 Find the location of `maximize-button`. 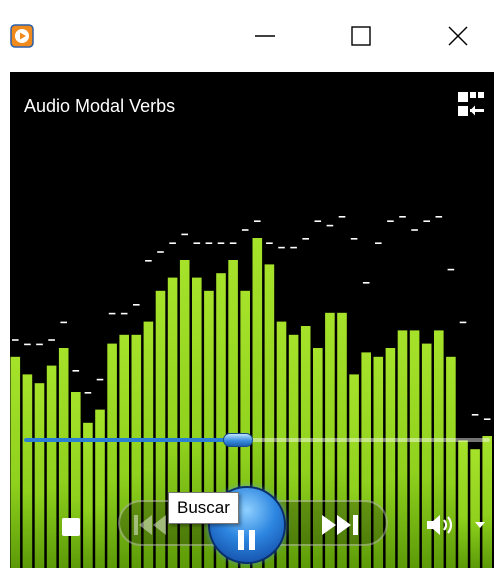

maximize-button is located at coordinates (361, 36).